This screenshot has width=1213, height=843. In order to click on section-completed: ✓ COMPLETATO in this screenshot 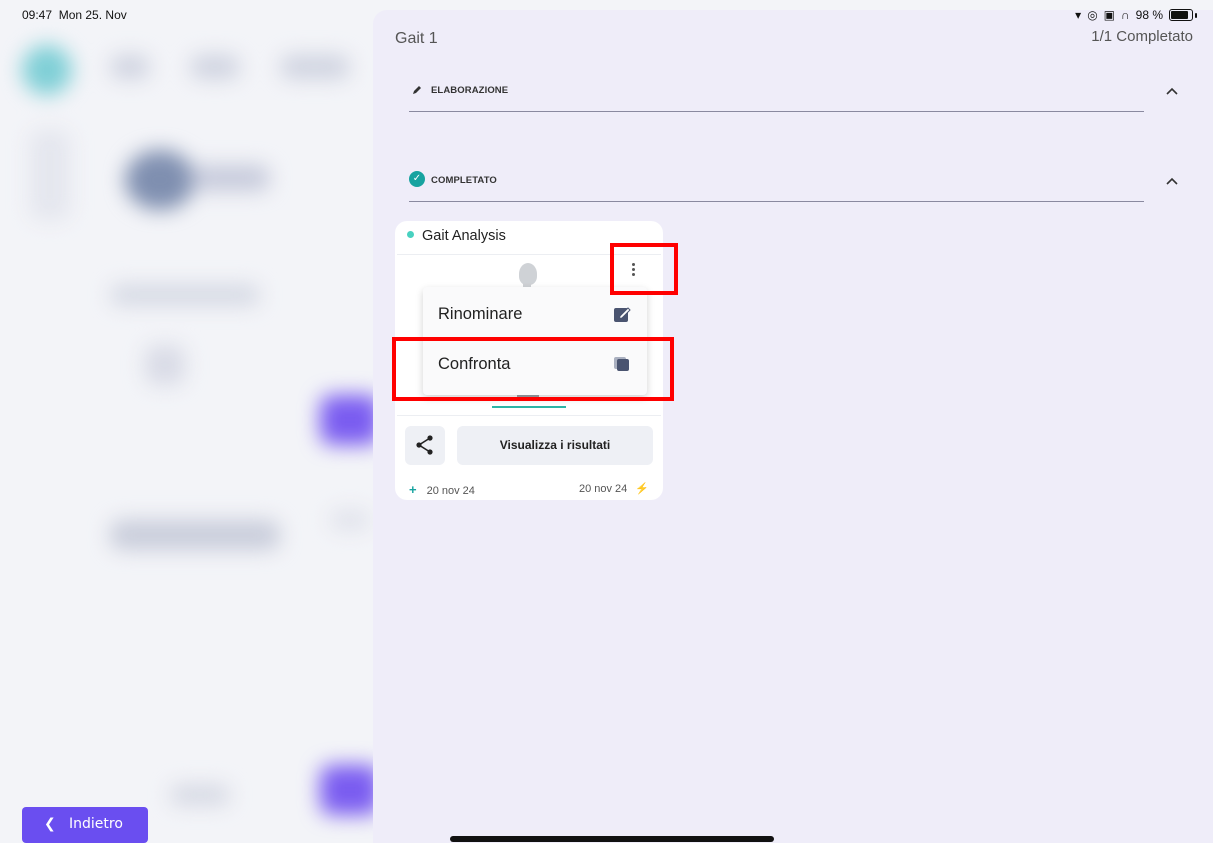, I will do `click(793, 186)`.